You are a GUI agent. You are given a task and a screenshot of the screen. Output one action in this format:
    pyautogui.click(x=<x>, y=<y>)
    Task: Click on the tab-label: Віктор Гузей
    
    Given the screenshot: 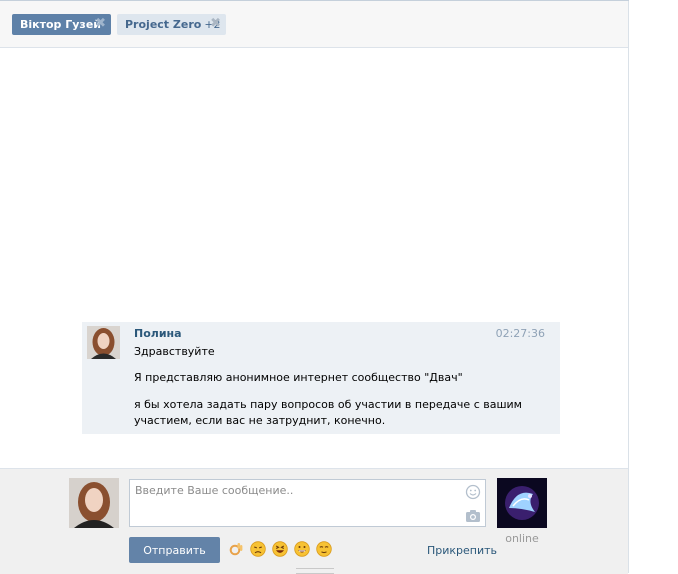 What is the action you would take?
    pyautogui.click(x=60, y=24)
    